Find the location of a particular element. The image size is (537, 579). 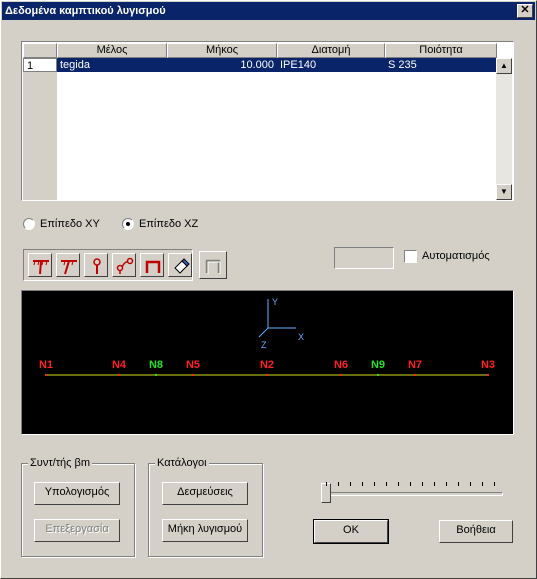

fixed-support-button is located at coordinates (40, 265).